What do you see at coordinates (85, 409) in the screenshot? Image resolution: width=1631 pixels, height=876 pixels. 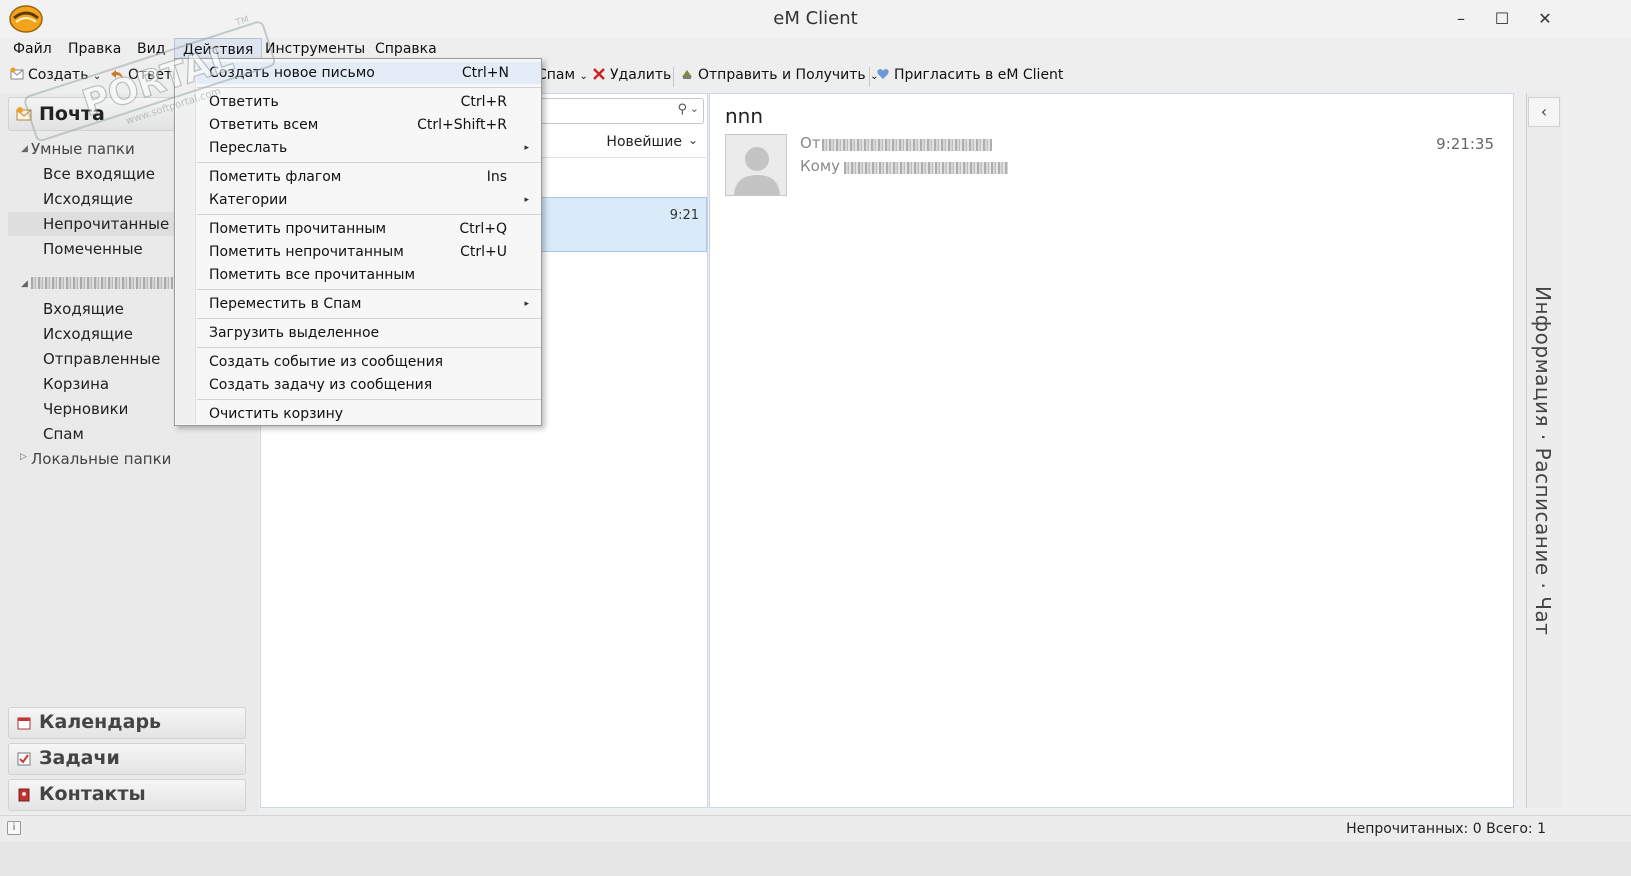 I see `folder-drafts: Черновики` at bounding box center [85, 409].